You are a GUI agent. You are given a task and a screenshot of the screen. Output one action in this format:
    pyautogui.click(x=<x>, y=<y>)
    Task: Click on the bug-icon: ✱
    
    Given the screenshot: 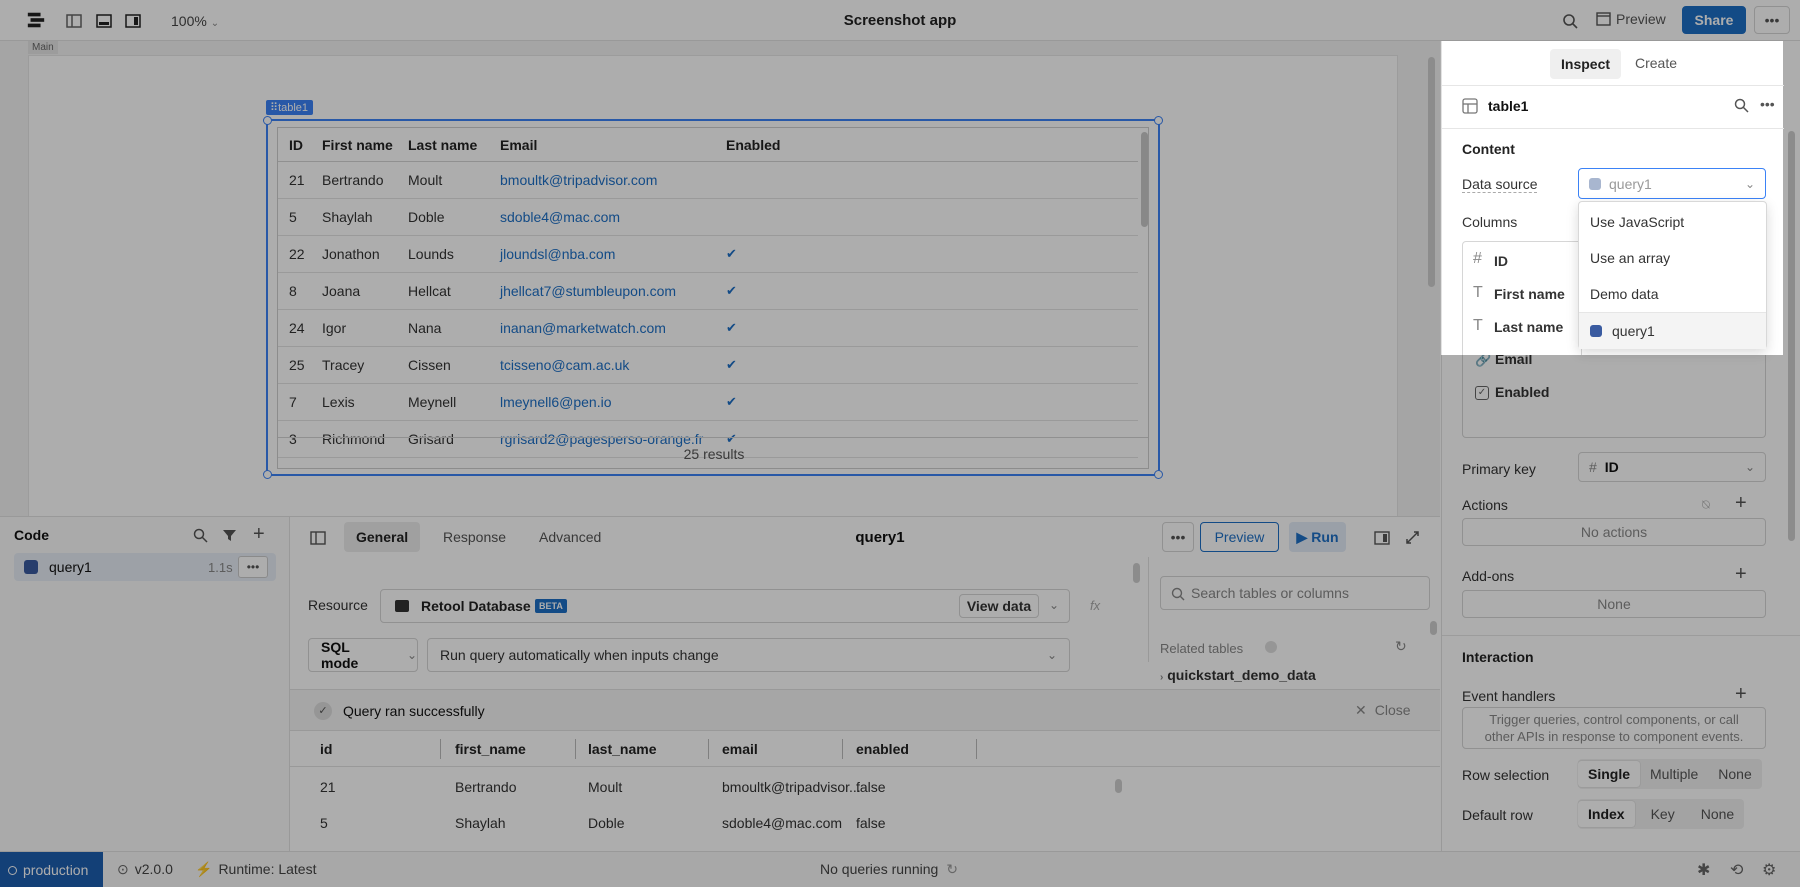 What is the action you would take?
    pyautogui.click(x=1703, y=870)
    